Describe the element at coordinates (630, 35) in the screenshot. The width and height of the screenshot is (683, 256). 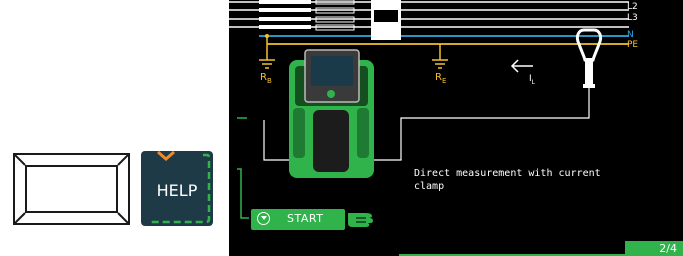
I see `line-label-n: N` at that location.